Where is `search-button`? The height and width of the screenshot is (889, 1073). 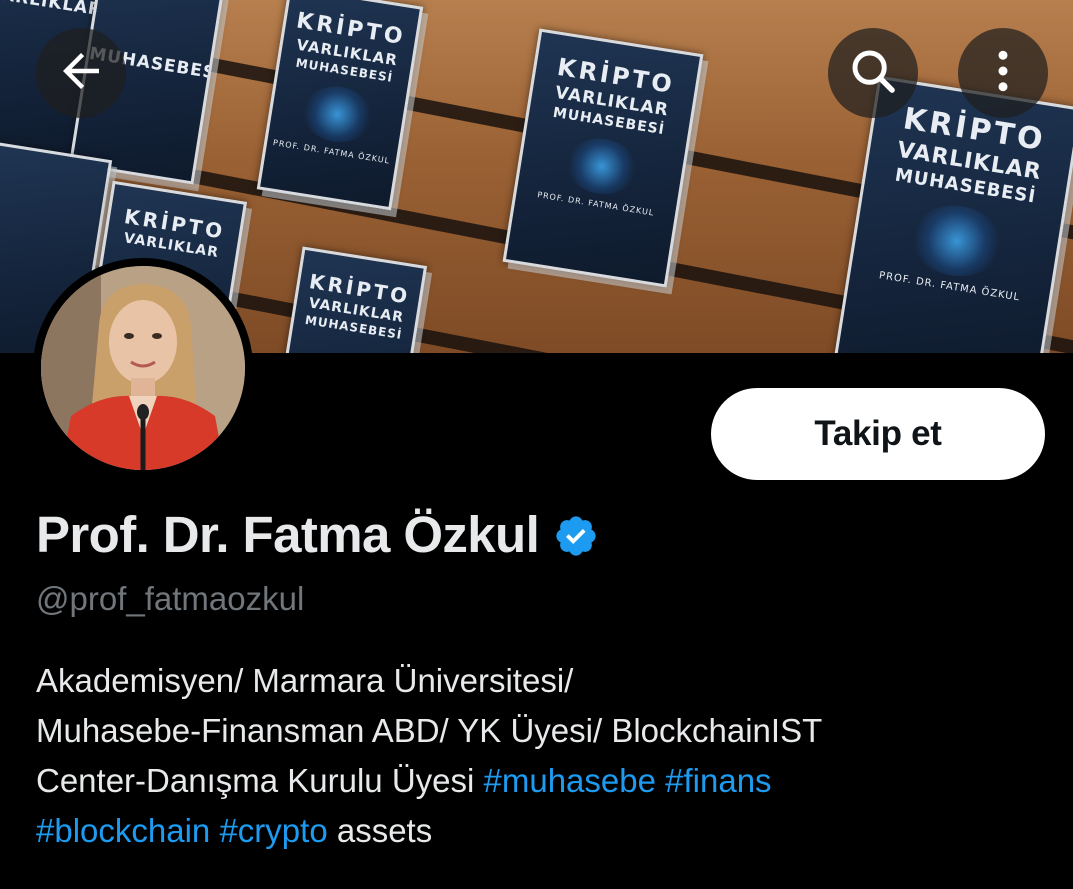
search-button is located at coordinates (873, 73).